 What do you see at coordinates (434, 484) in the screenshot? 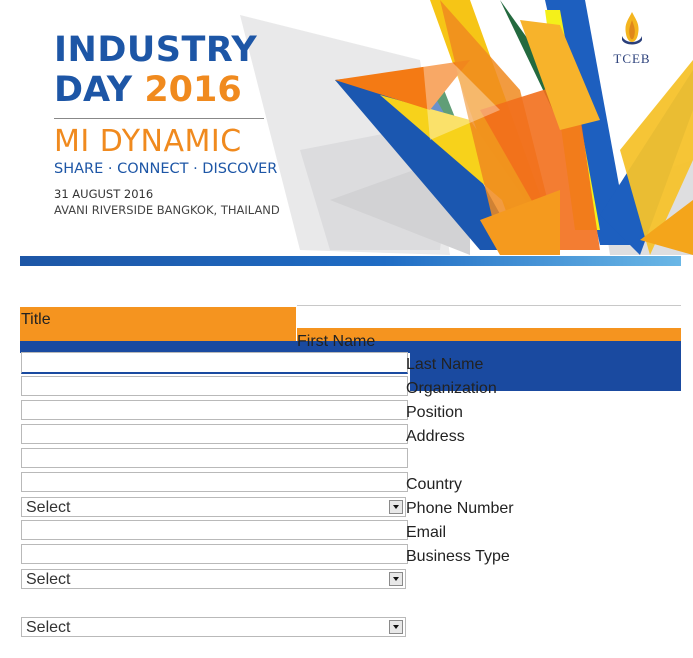
I see `country-label: Country` at bounding box center [434, 484].